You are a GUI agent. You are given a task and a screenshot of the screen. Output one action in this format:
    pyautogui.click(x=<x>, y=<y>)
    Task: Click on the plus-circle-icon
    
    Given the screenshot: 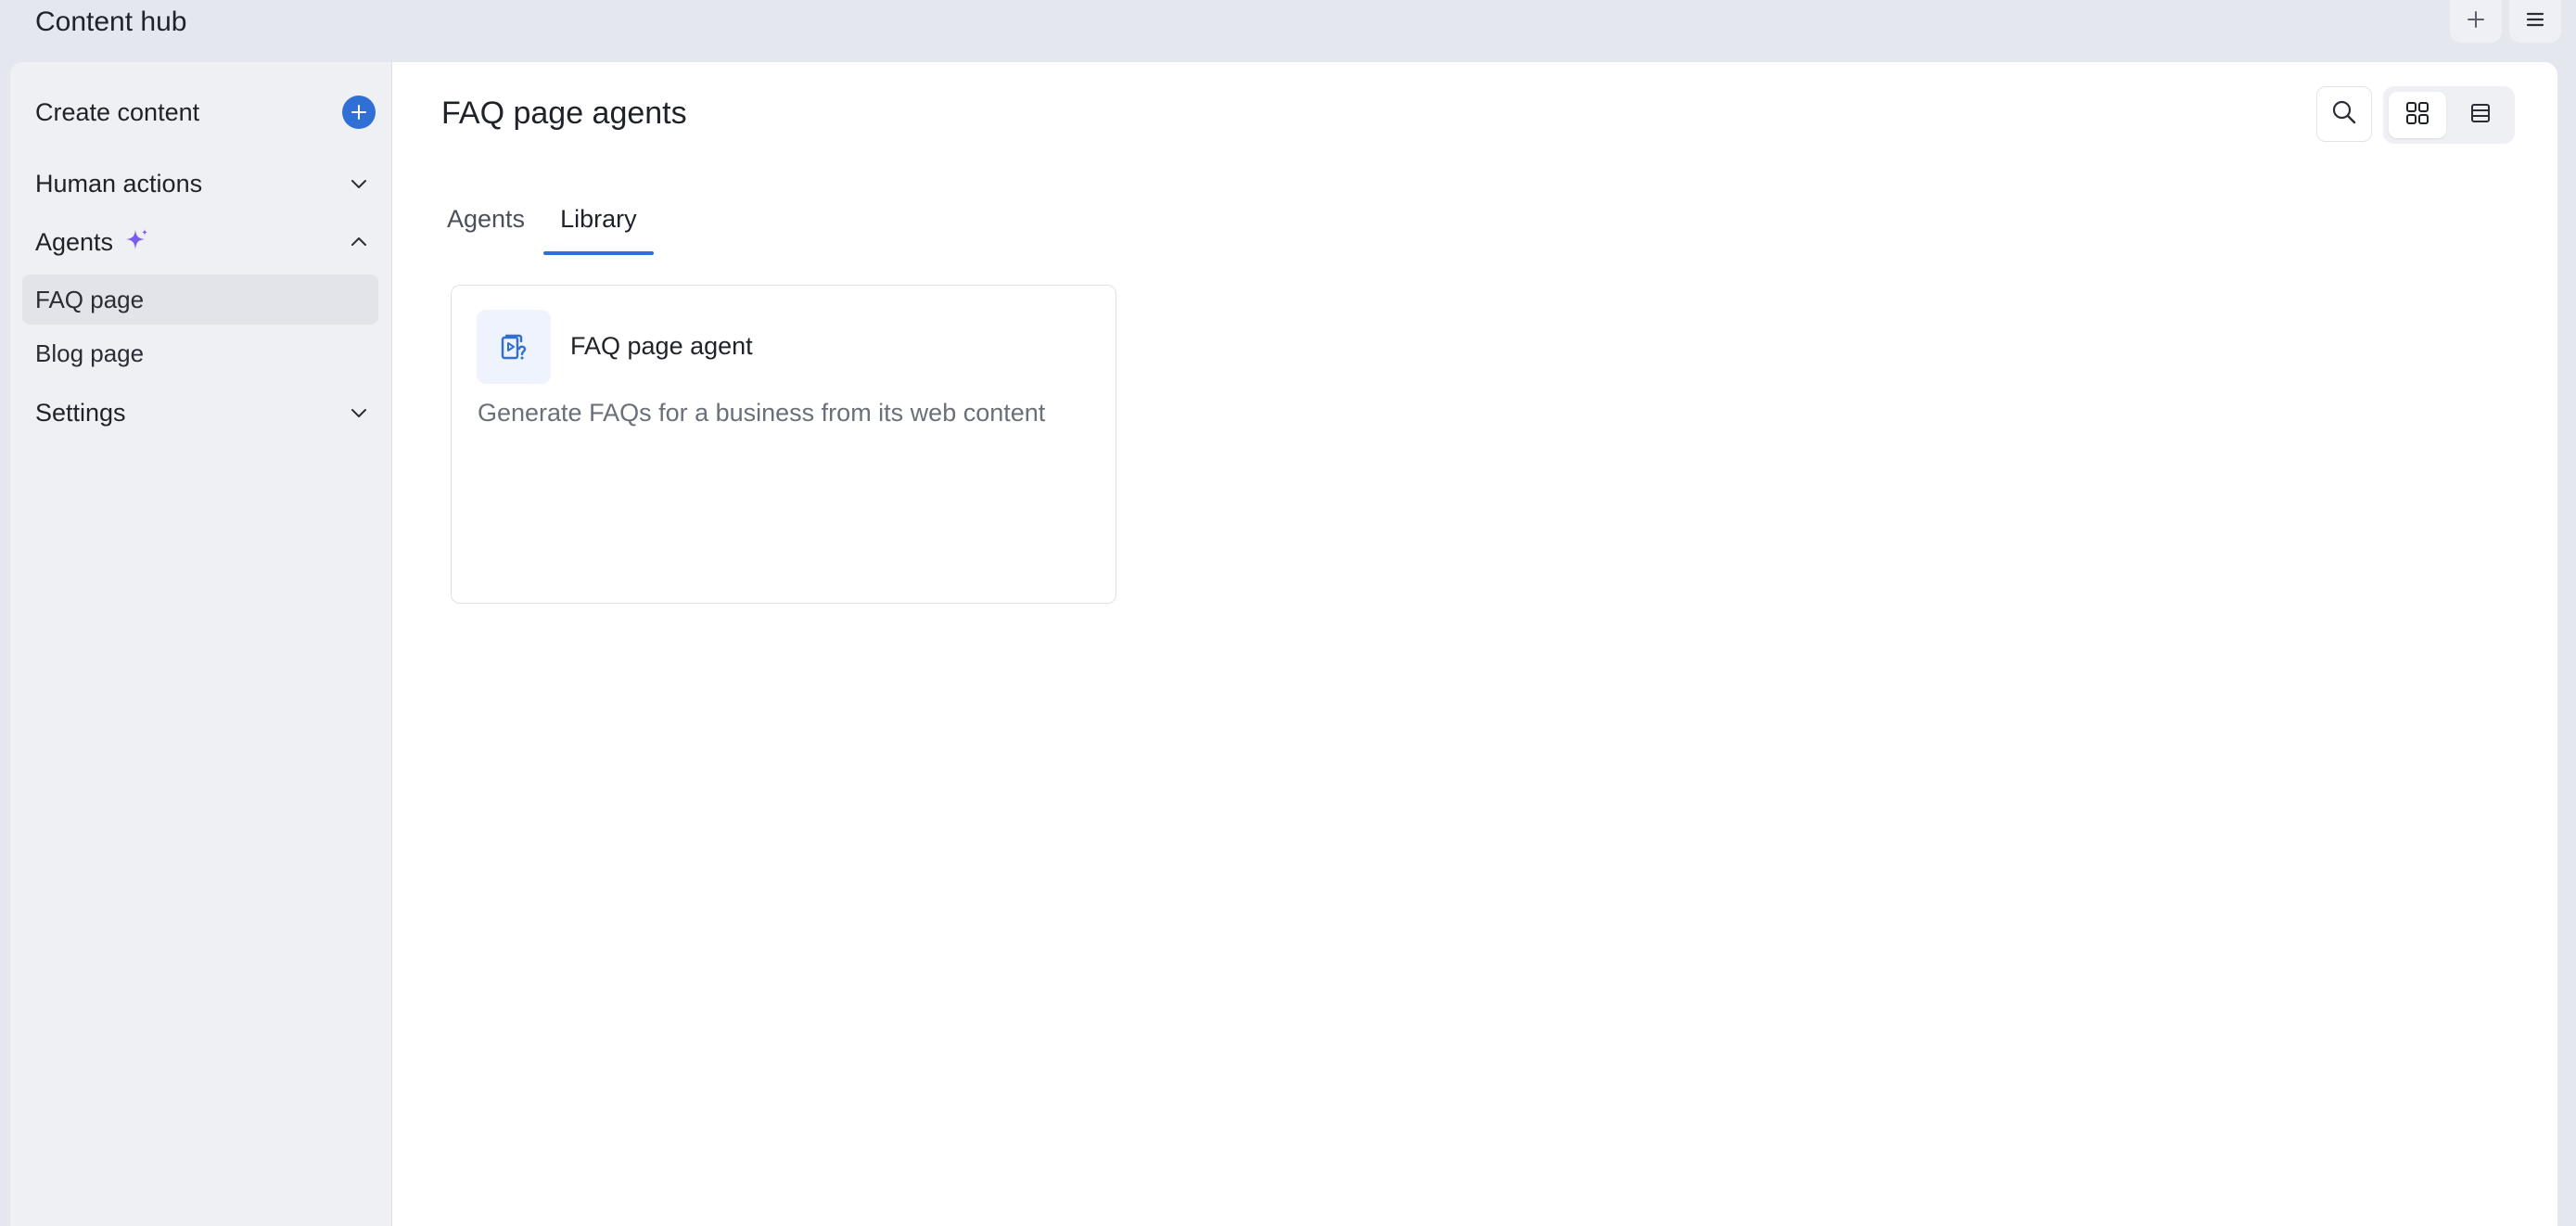 What is the action you would take?
    pyautogui.click(x=359, y=112)
    